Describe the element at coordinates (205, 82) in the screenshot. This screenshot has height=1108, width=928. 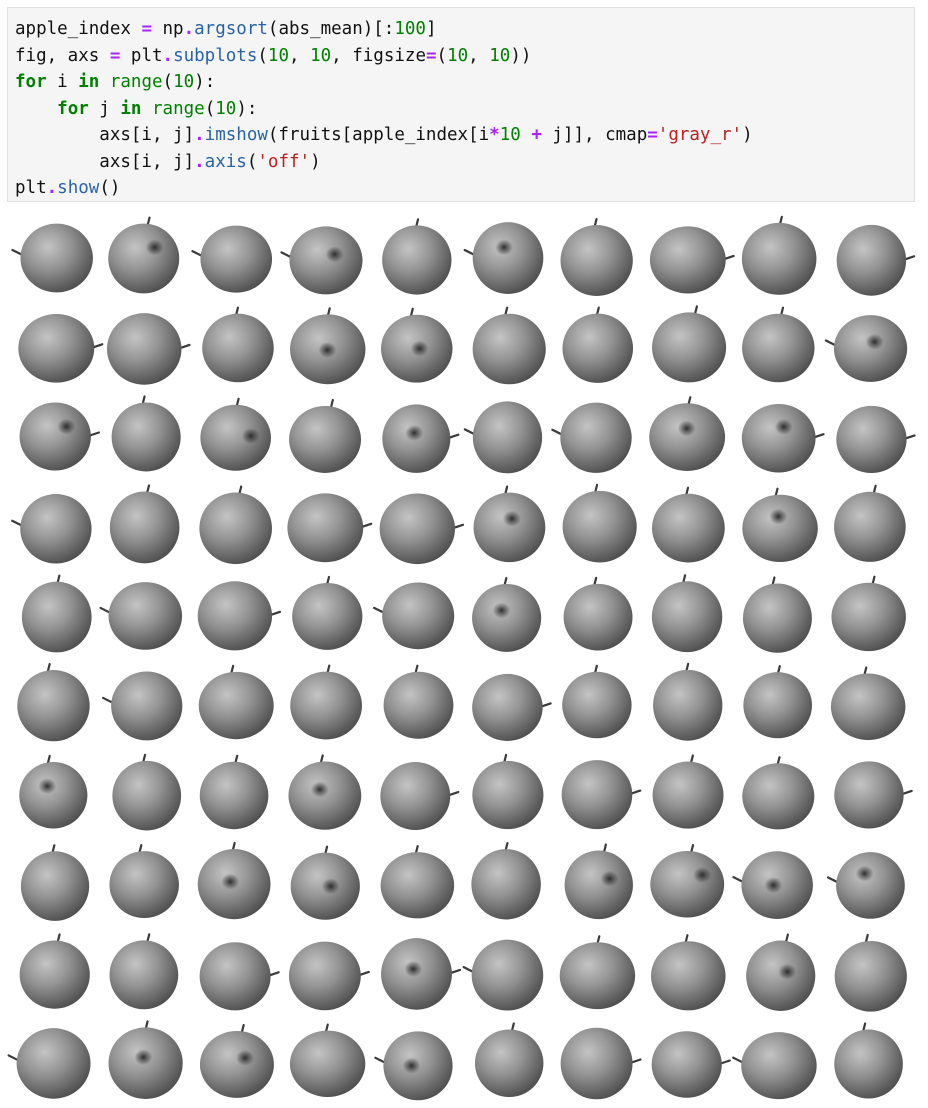
I see `code-token: ):` at that location.